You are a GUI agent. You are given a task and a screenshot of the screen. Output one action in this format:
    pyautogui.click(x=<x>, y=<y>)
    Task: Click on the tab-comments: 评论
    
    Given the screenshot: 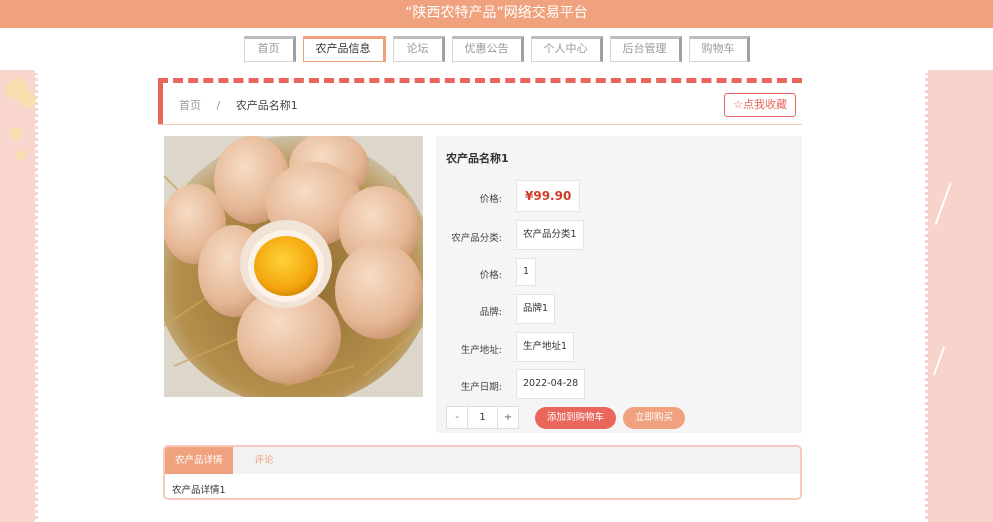 What is the action you would take?
    pyautogui.click(x=264, y=460)
    